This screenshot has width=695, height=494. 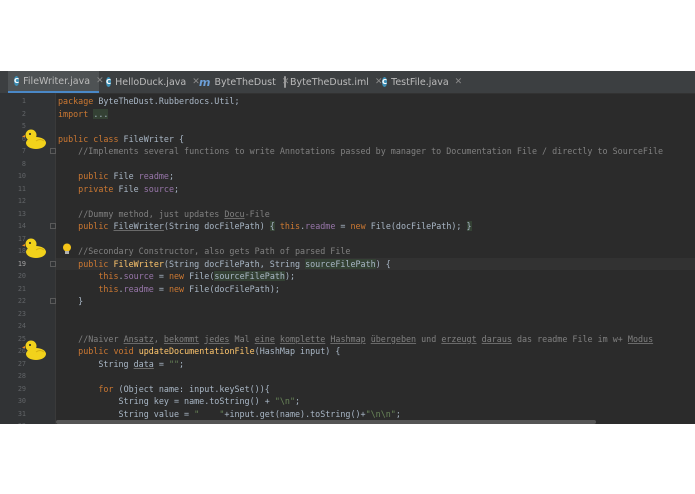 I want to click on module-icon: m, so click(x=205, y=82).